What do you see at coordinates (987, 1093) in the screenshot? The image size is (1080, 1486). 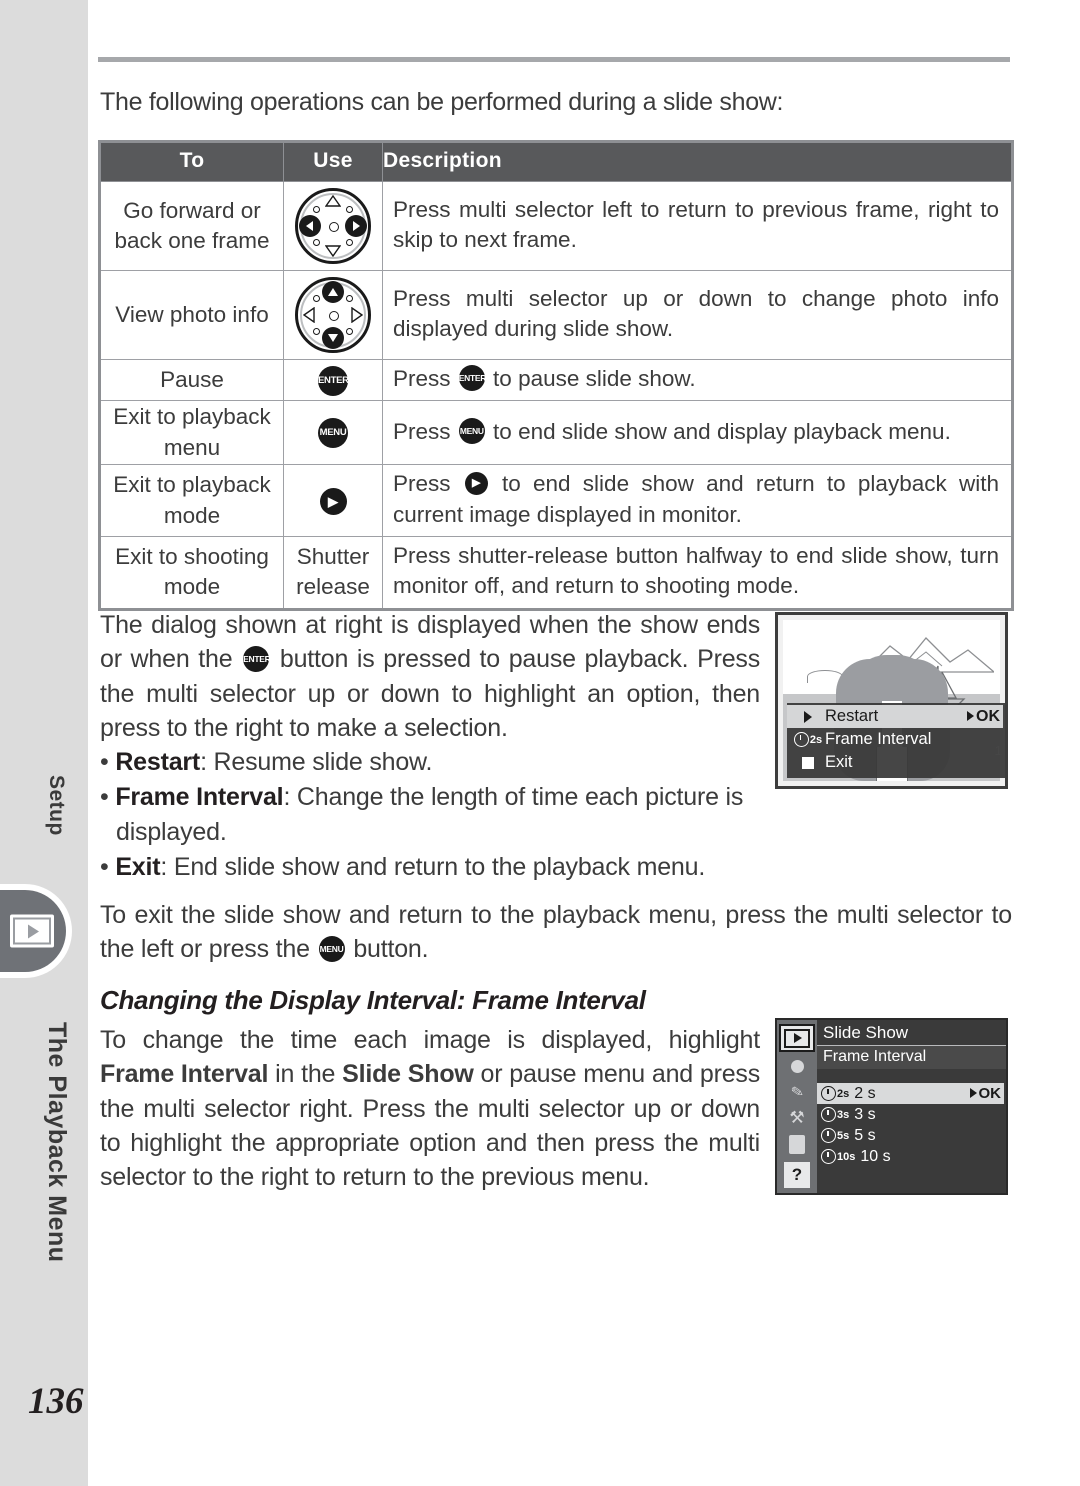 I see `ok-indicator: OK` at bounding box center [987, 1093].